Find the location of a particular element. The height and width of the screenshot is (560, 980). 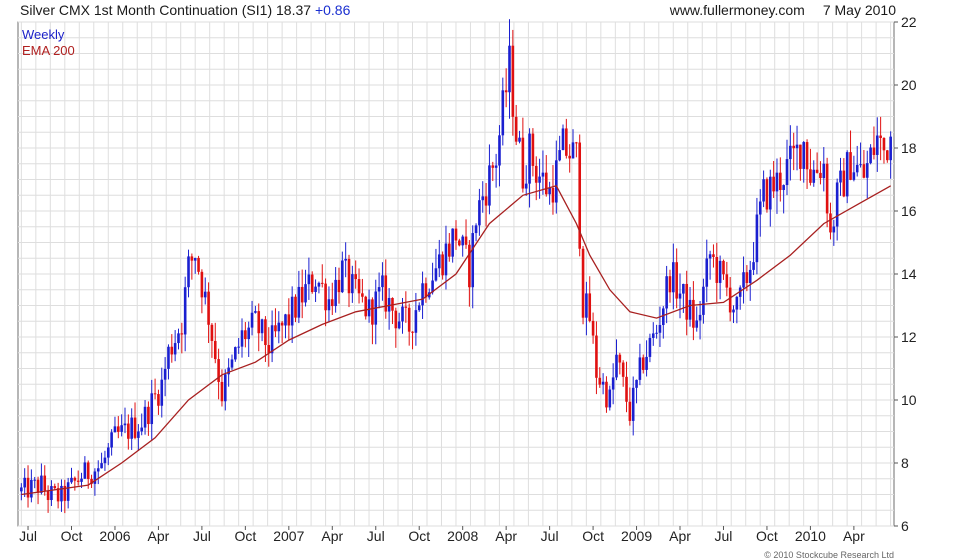

y-tick-label: 18 is located at coordinates (909, 148).